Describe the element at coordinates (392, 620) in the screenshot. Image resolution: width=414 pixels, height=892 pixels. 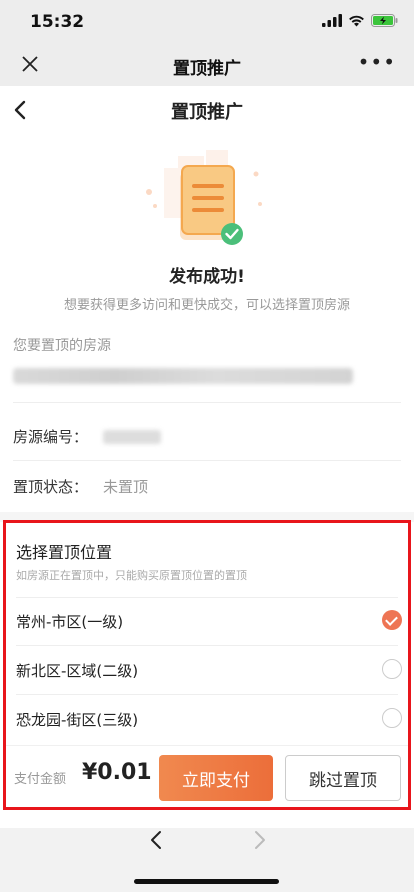
I see `radio-checked-icon` at that location.